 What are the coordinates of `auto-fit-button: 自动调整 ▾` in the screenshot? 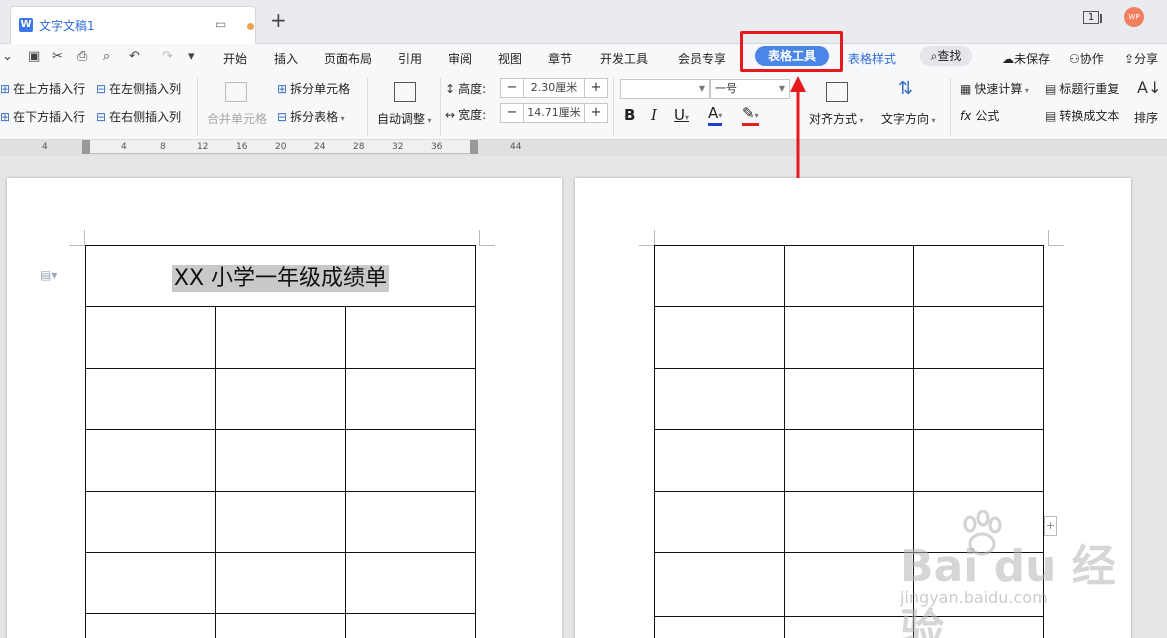 It's located at (404, 118).